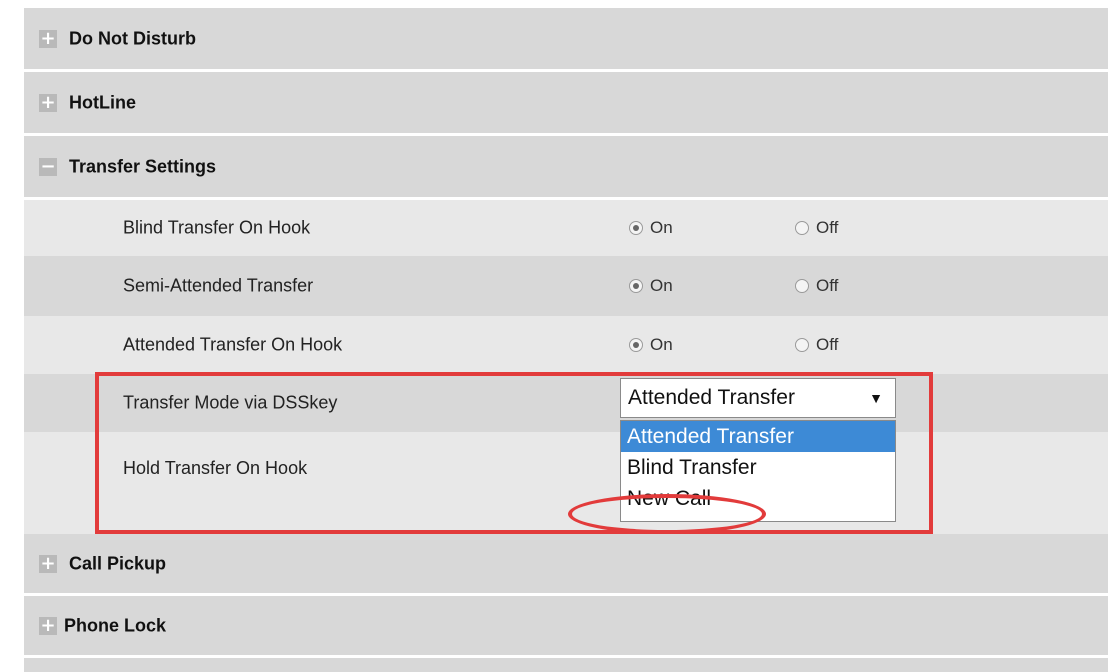 Image resolution: width=1108 pixels, height=672 pixels. I want to click on setting-row-blind-transfer-on-hook: Blind Transfer On Hook On Off, so click(566, 228).